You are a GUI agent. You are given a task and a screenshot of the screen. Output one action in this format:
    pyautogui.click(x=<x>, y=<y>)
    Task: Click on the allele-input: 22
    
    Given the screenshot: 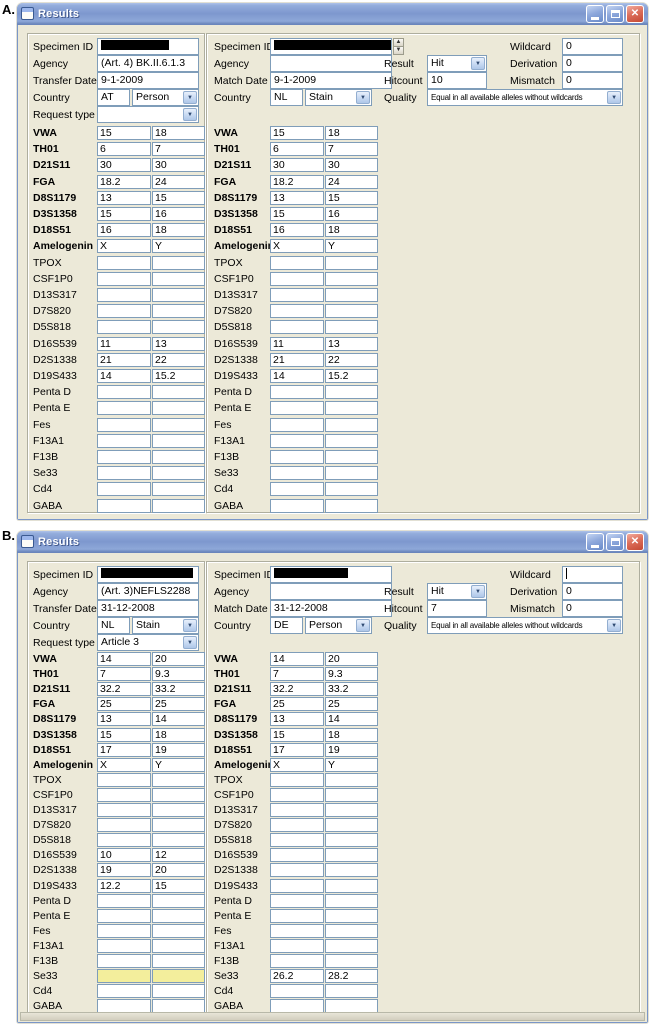 What is the action you would take?
    pyautogui.click(x=178, y=360)
    